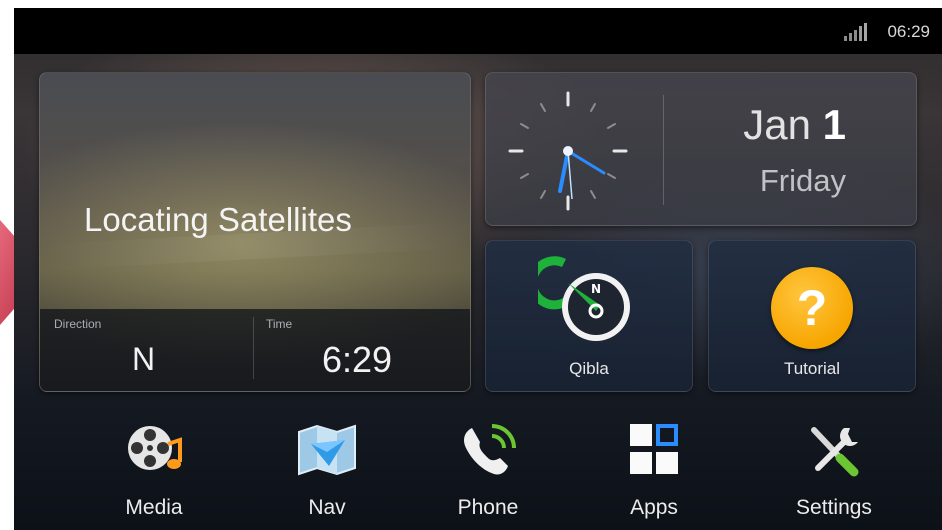 This screenshot has width=942, height=530. What do you see at coordinates (327, 450) in the screenshot?
I see `map-icon` at bounding box center [327, 450].